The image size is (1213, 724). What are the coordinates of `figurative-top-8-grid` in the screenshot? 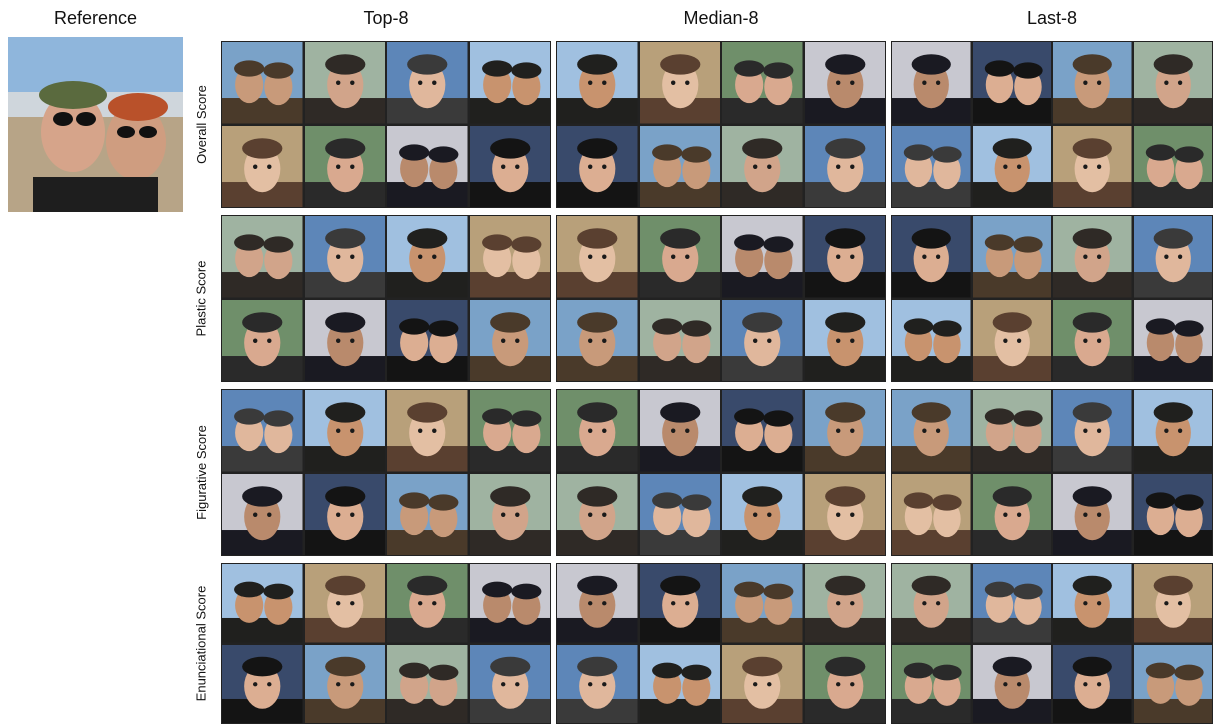 It's located at (386, 472).